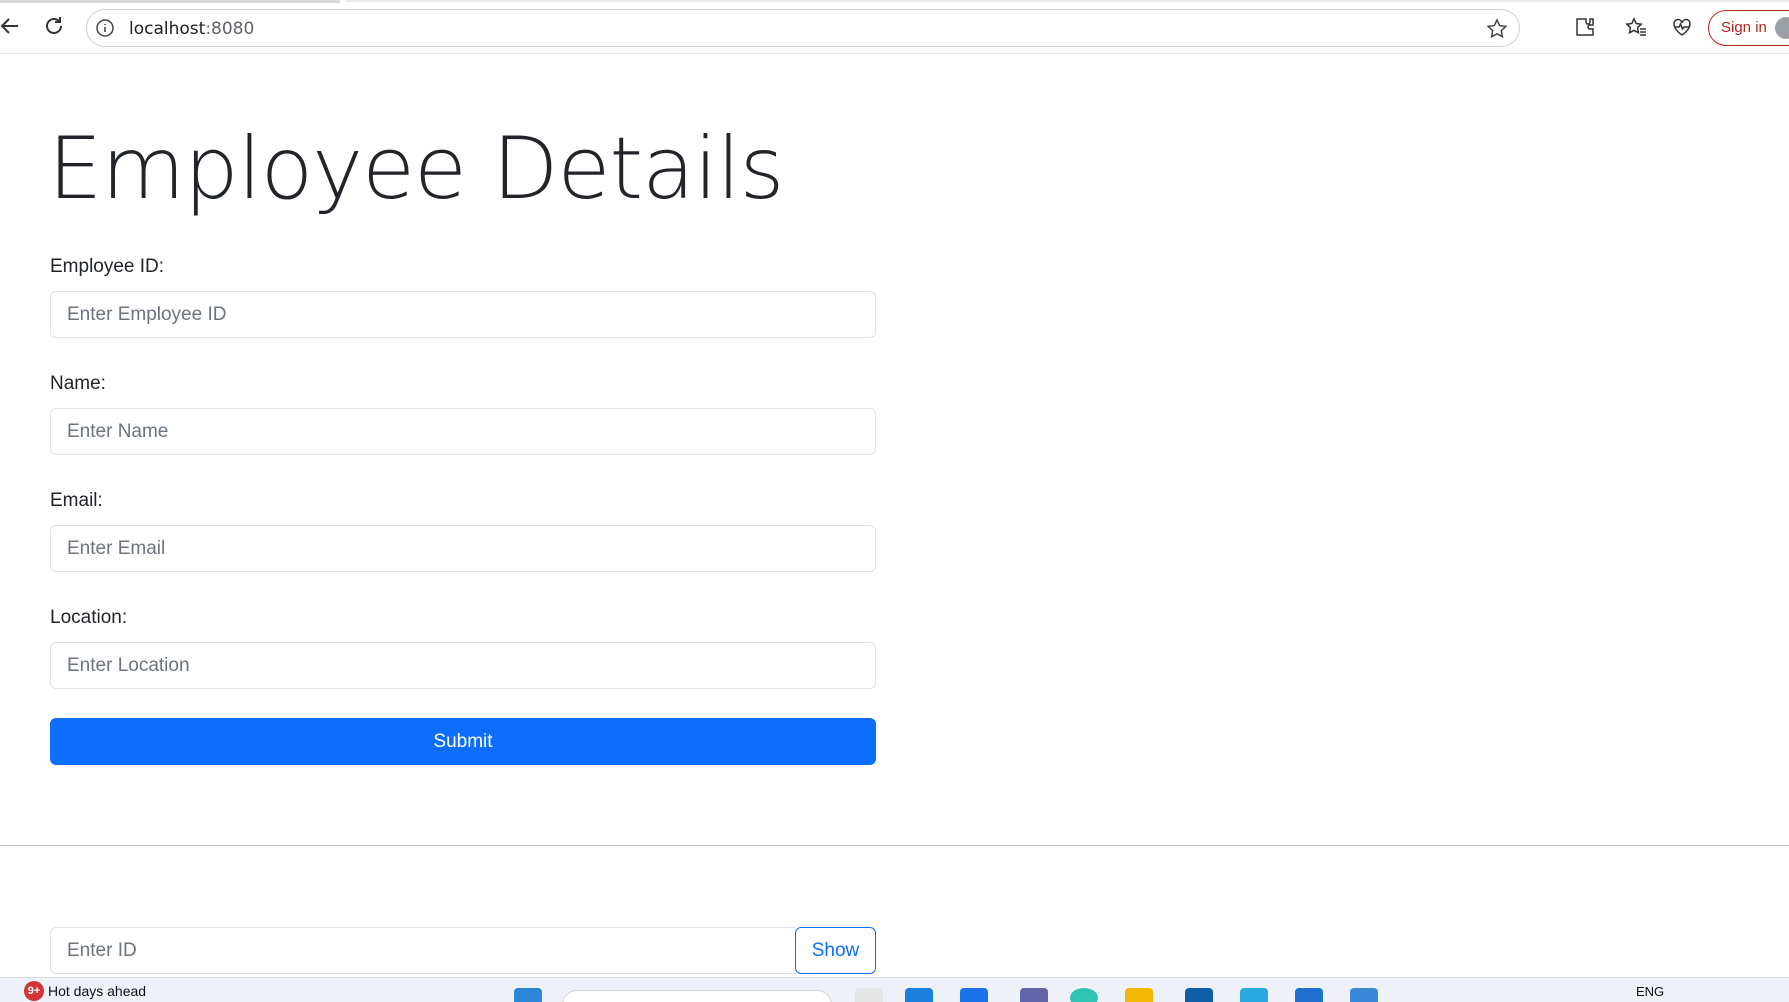  Describe the element at coordinates (1497, 29) in the screenshot. I see `favorite-star-icon` at that location.